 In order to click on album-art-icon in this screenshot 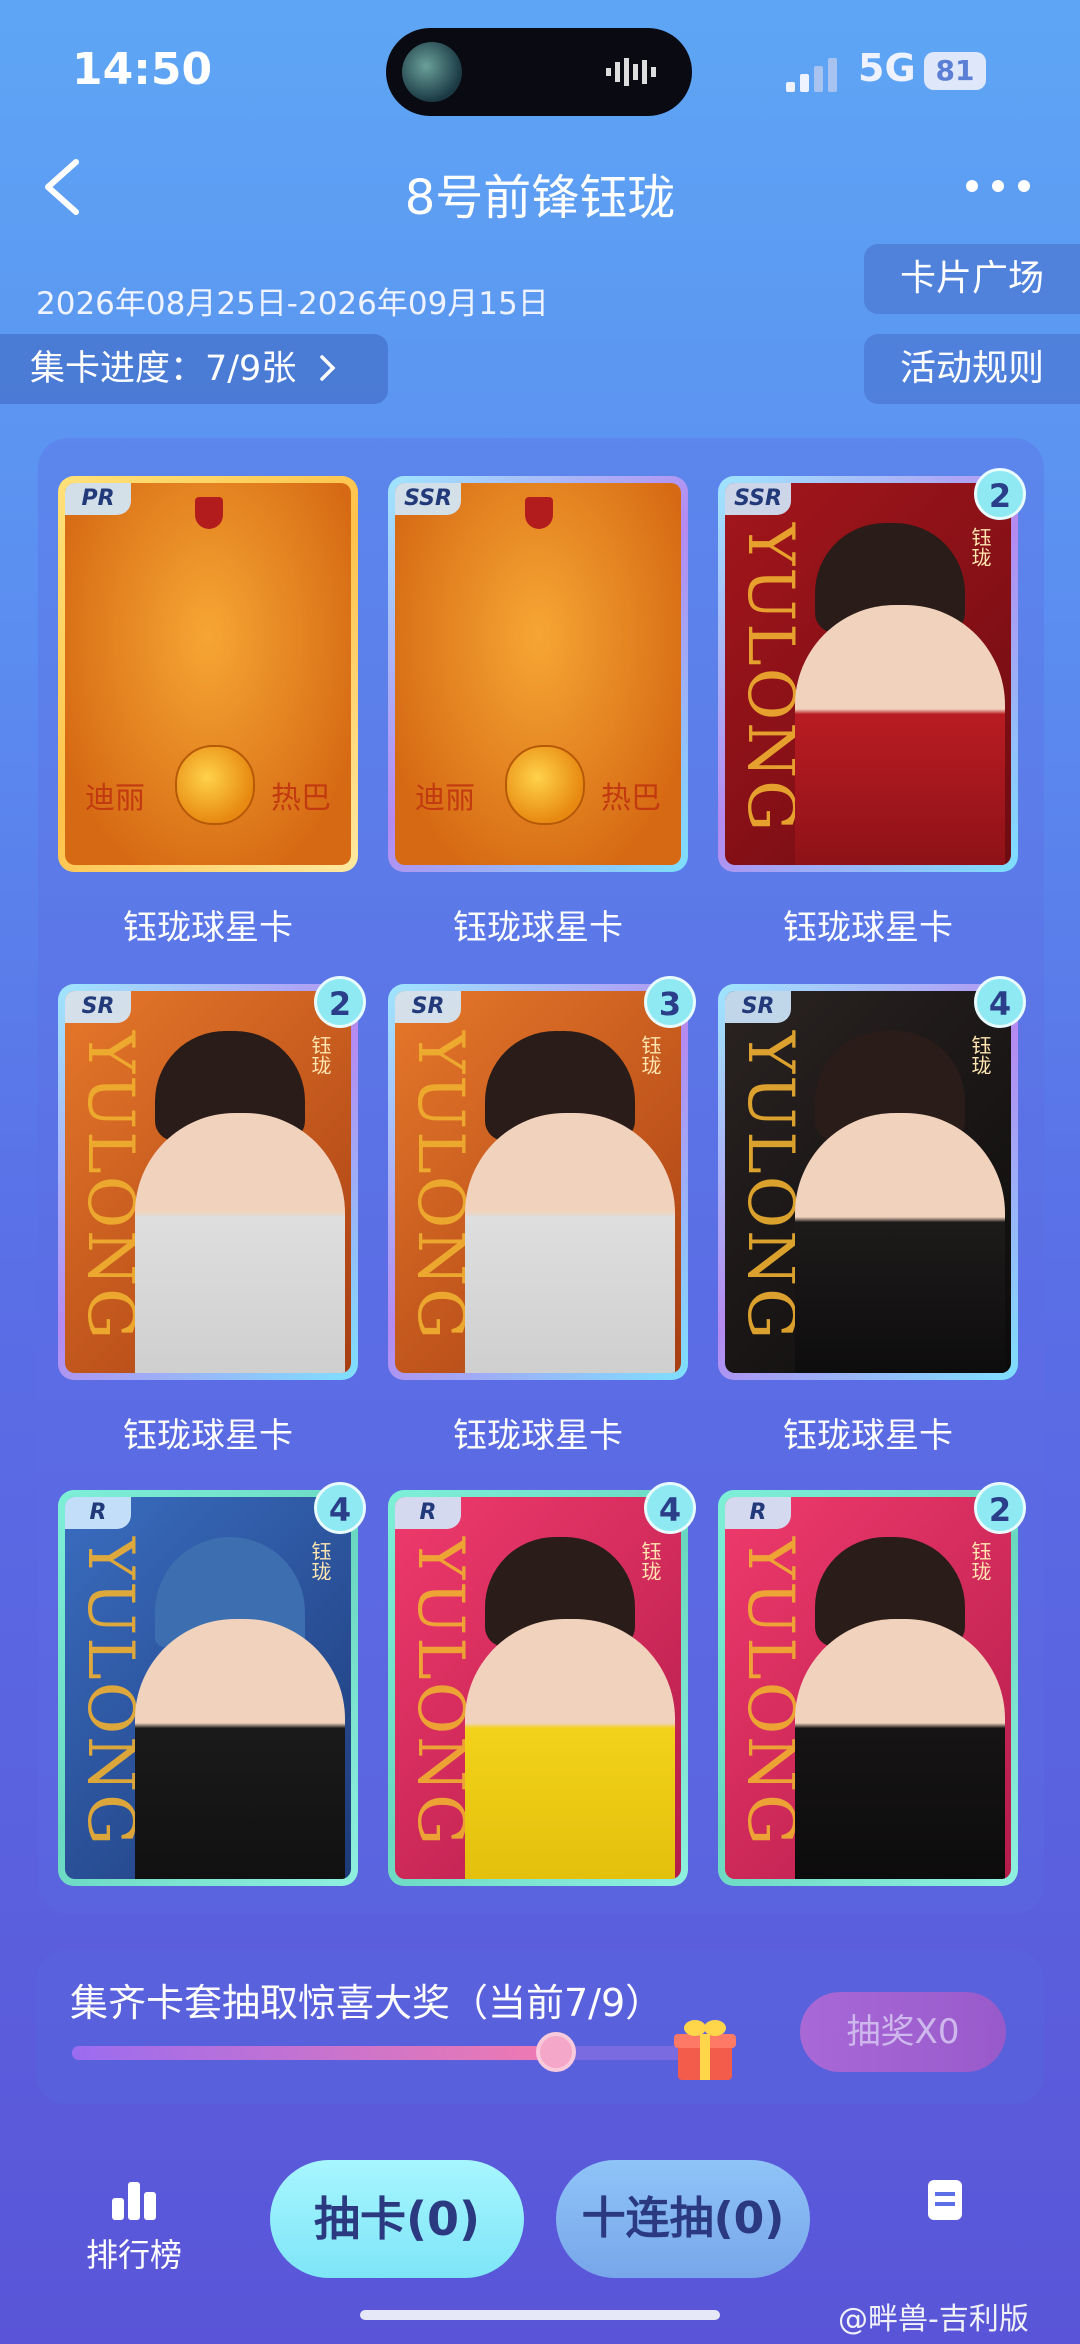, I will do `click(432, 72)`.